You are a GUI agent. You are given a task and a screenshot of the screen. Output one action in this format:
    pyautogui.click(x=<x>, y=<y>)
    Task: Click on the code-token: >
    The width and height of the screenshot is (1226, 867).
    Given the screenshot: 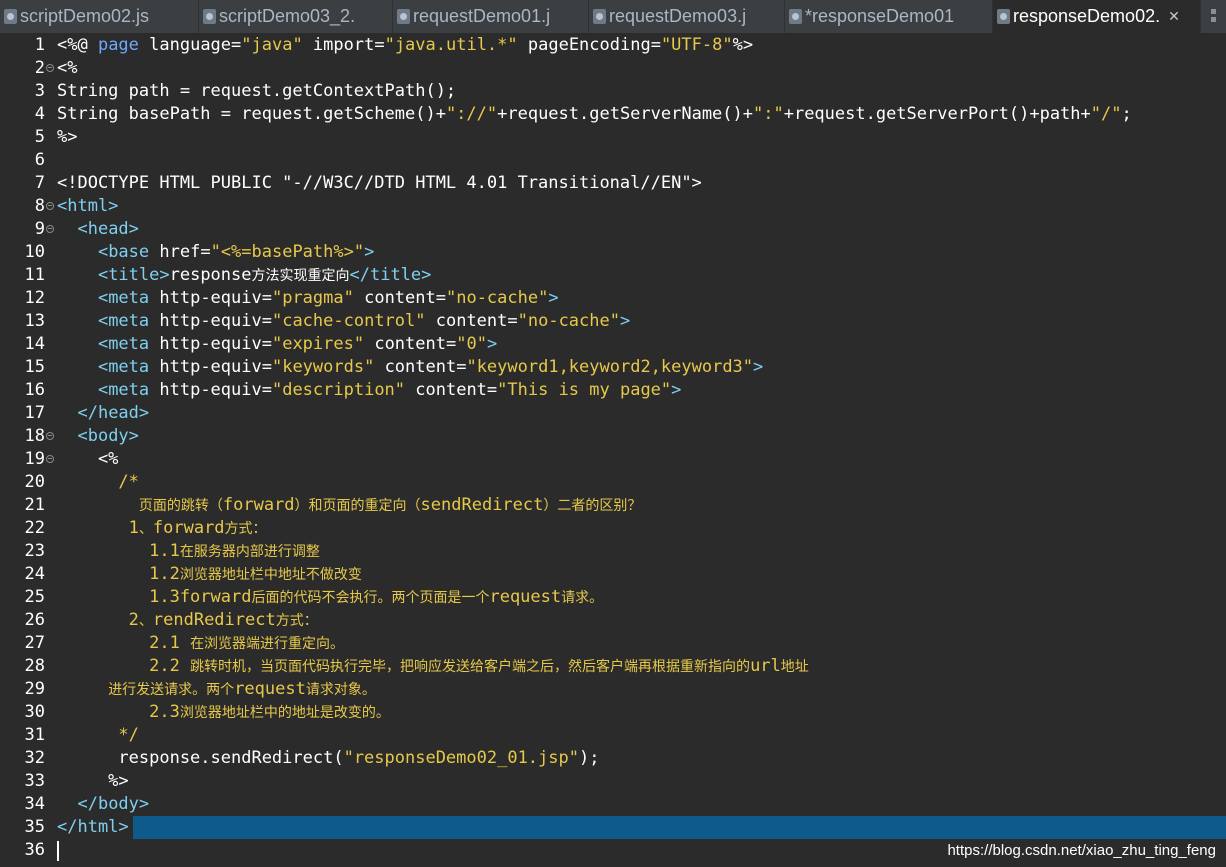 What is the action you would take?
    pyautogui.click(x=369, y=252)
    